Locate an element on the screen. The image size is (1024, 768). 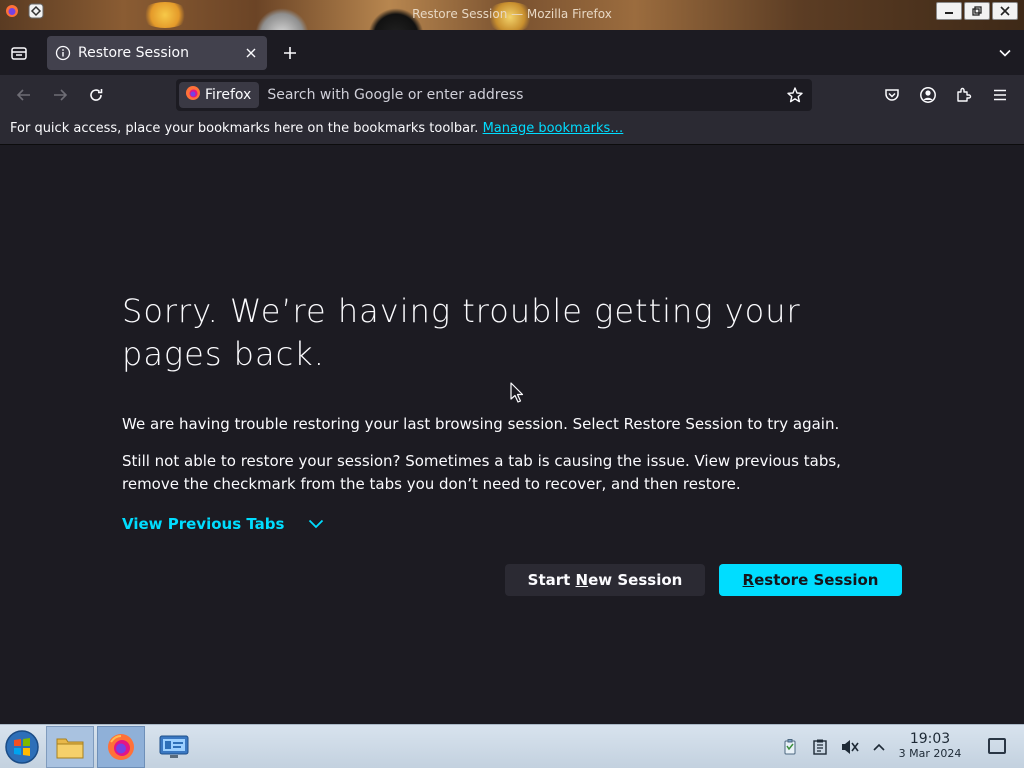
start-new-session-button: Start New Session is located at coordinates (605, 580).